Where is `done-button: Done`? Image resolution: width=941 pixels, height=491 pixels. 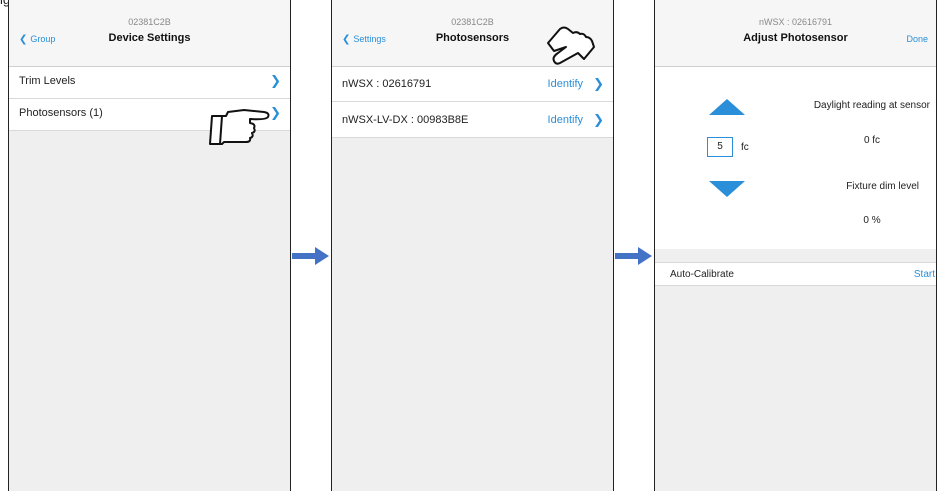
done-button: Done is located at coordinates (917, 39).